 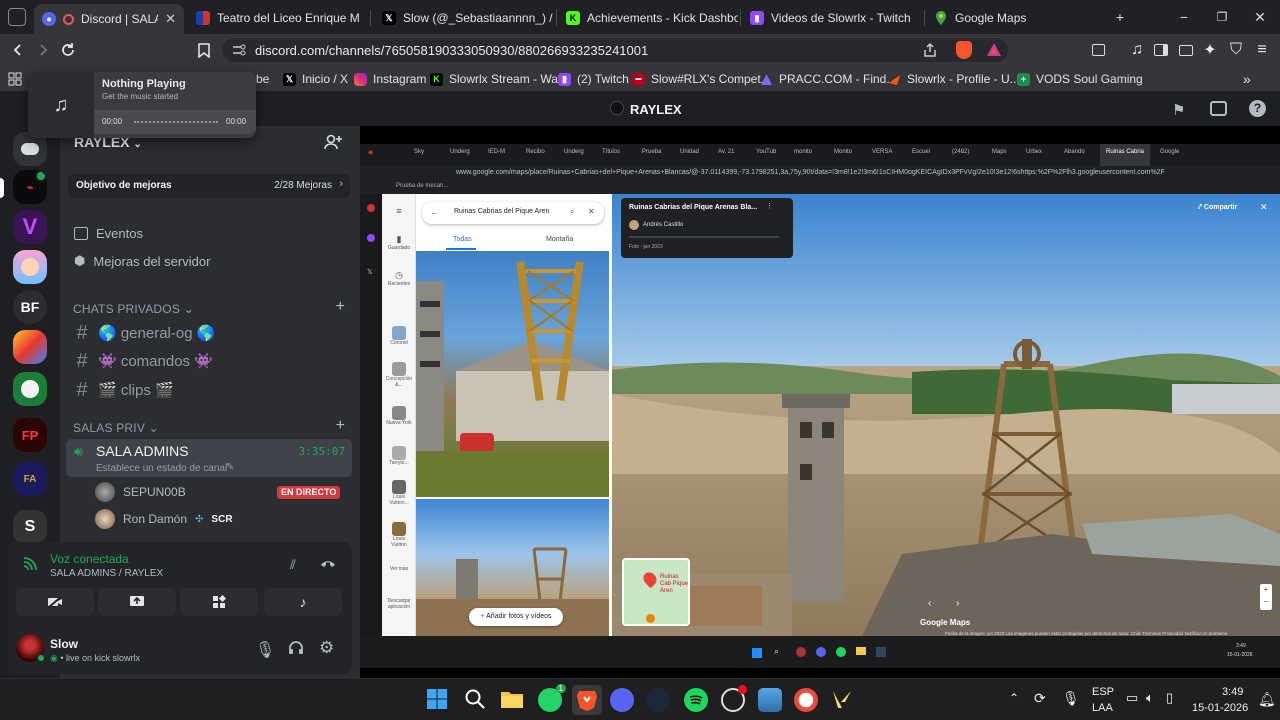 What do you see at coordinates (399, 535) in the screenshot?
I see `recent-louis-vuitton-2: Louis Vuitton` at bounding box center [399, 535].